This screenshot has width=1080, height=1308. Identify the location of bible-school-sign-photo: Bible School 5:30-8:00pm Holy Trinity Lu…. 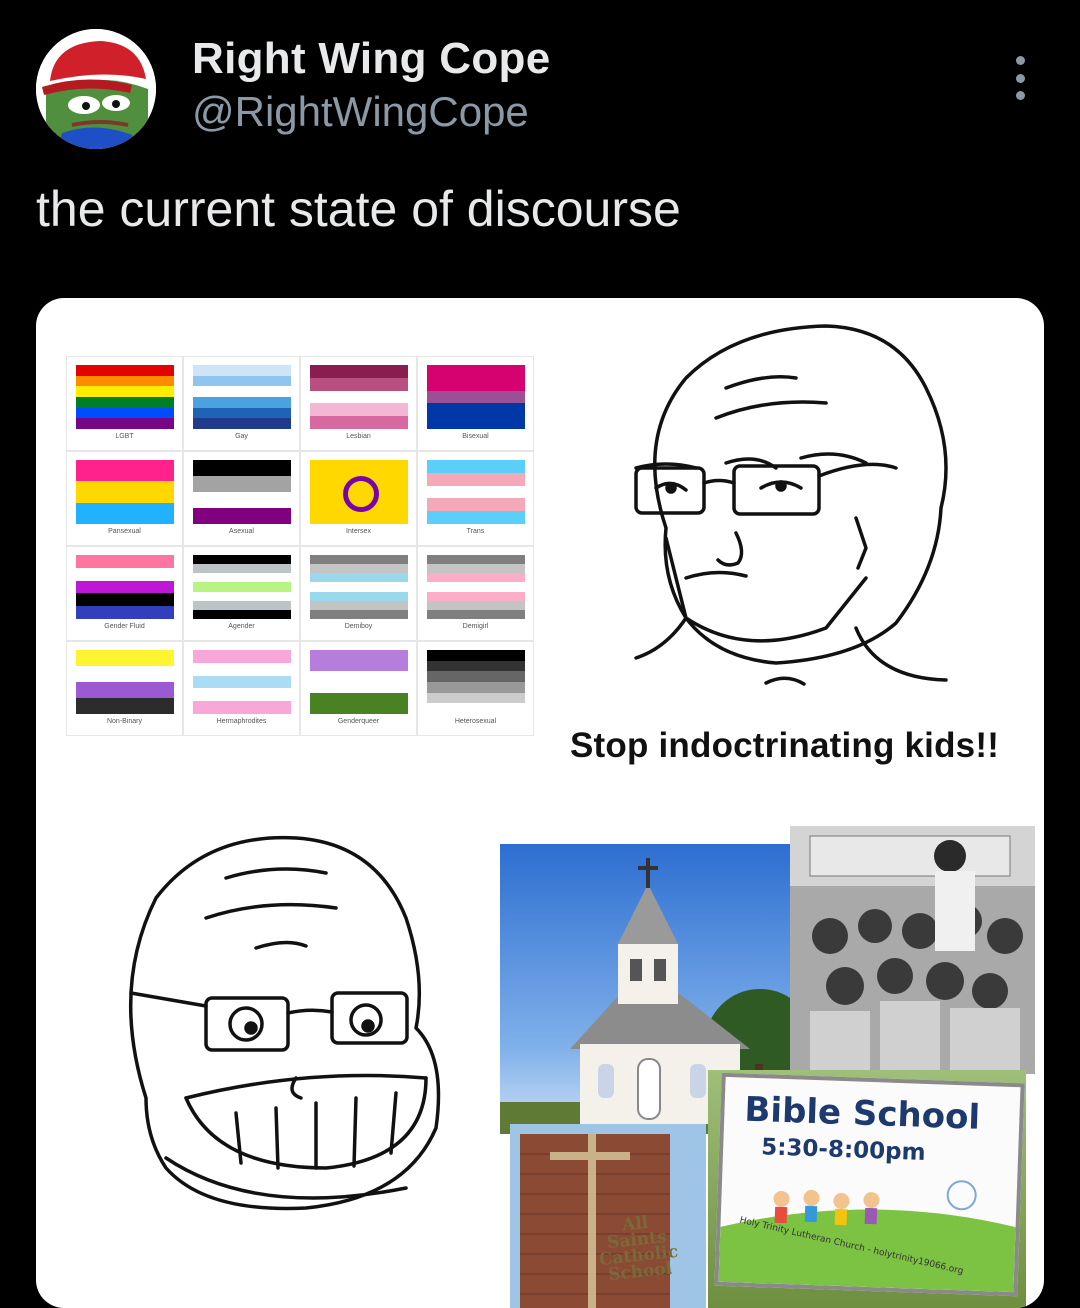
(867, 1189).